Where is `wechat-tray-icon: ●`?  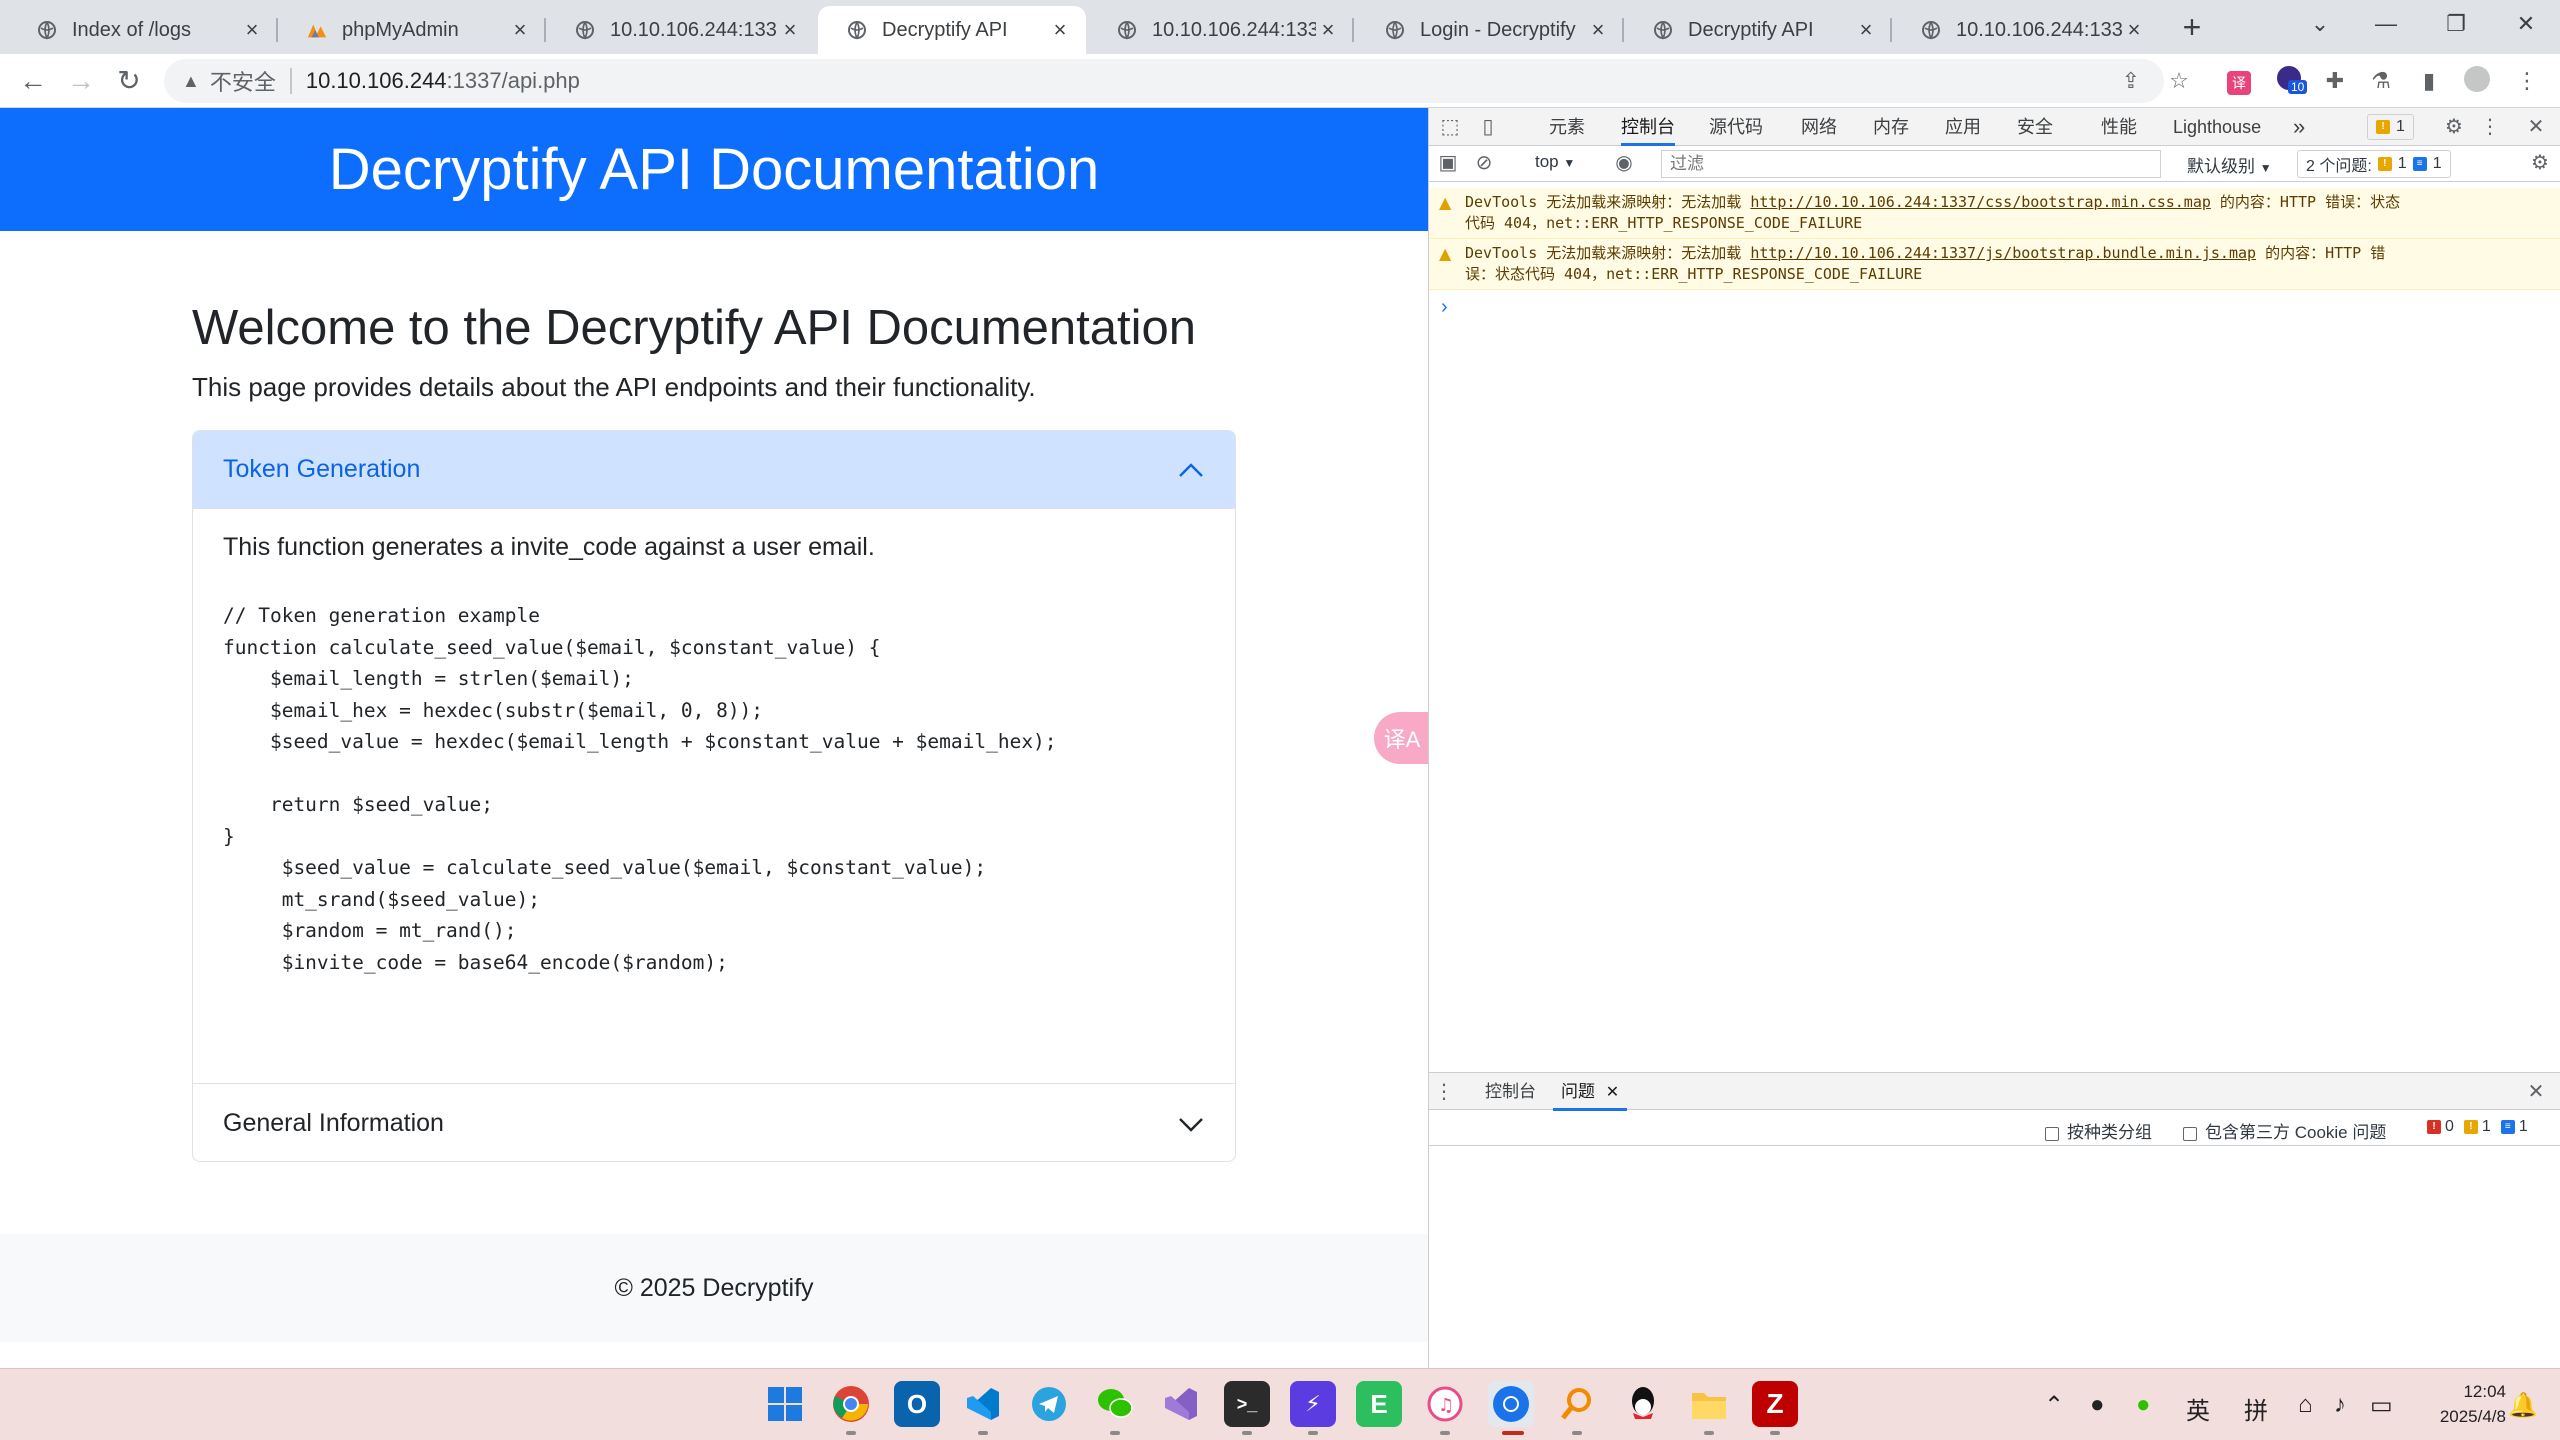
wechat-tray-icon: ● is located at coordinates (2143, 1405).